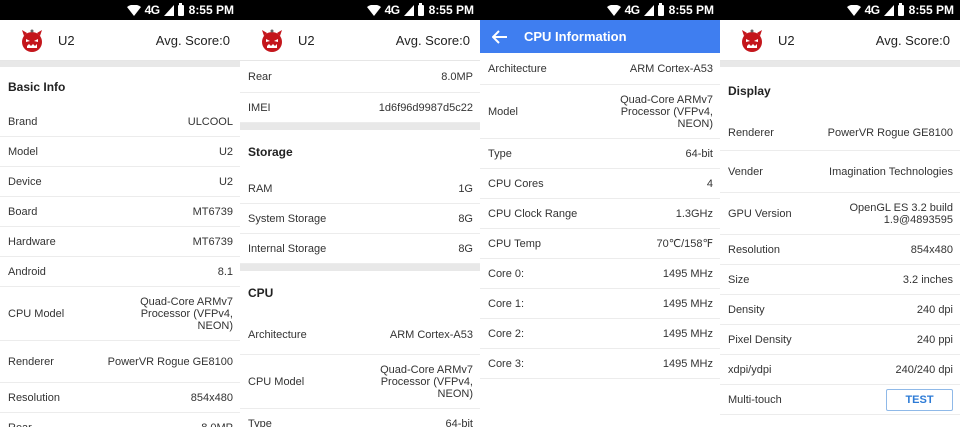 The image size is (960, 427). Describe the element at coordinates (260, 76) in the screenshot. I see `info-label: Rear` at that location.